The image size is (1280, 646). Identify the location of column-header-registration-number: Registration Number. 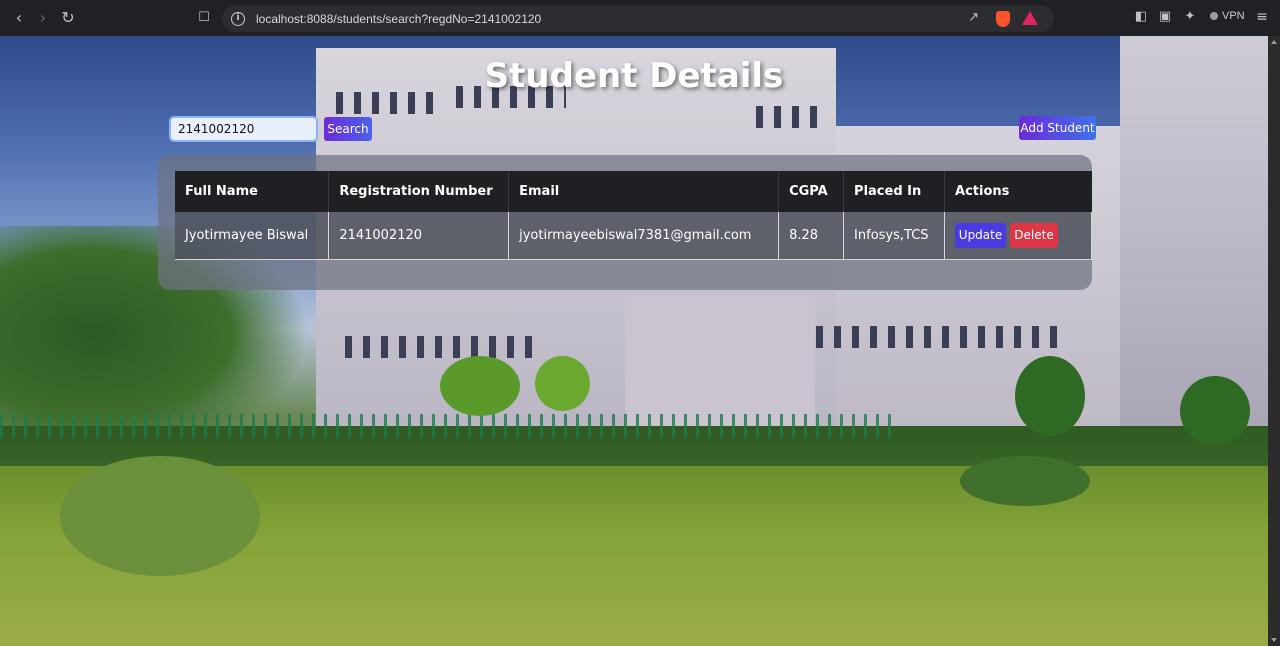
(419, 191).